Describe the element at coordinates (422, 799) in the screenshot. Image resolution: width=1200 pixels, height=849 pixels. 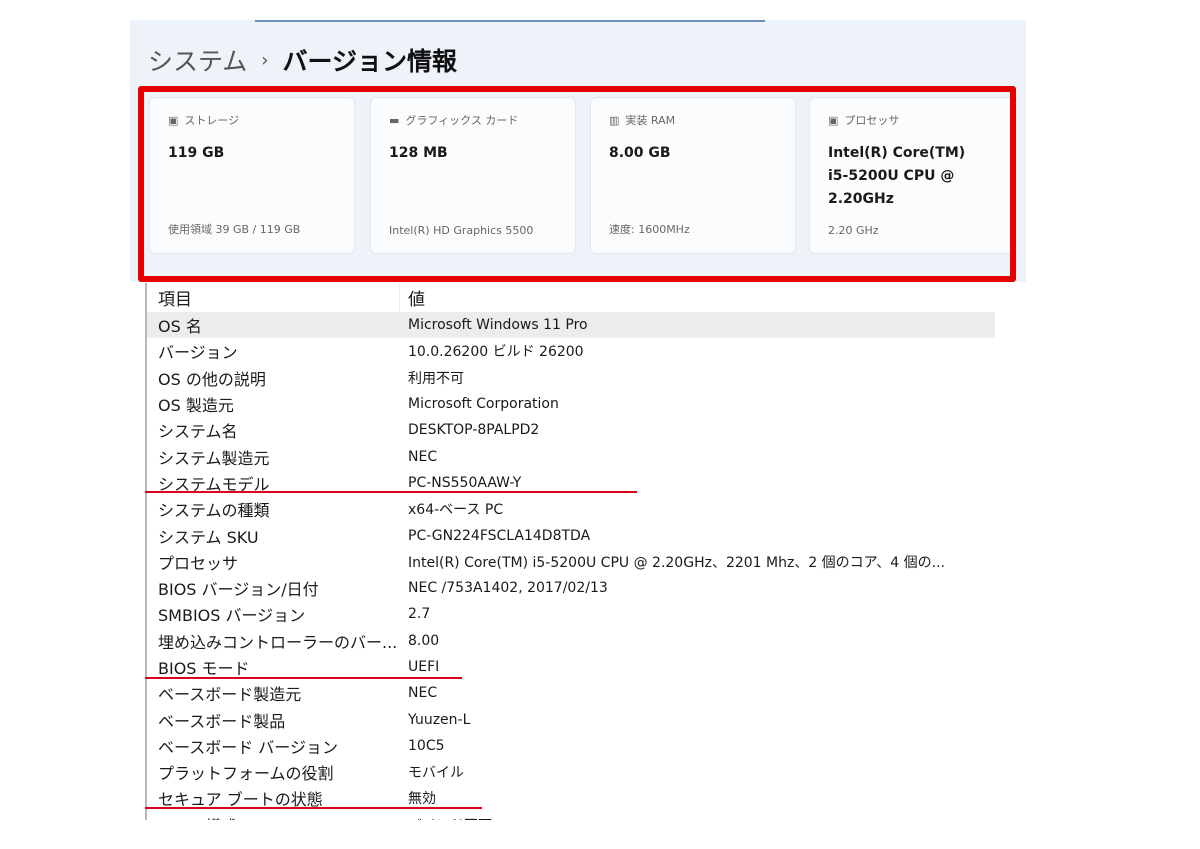
I see `row-value: 無効` at that location.